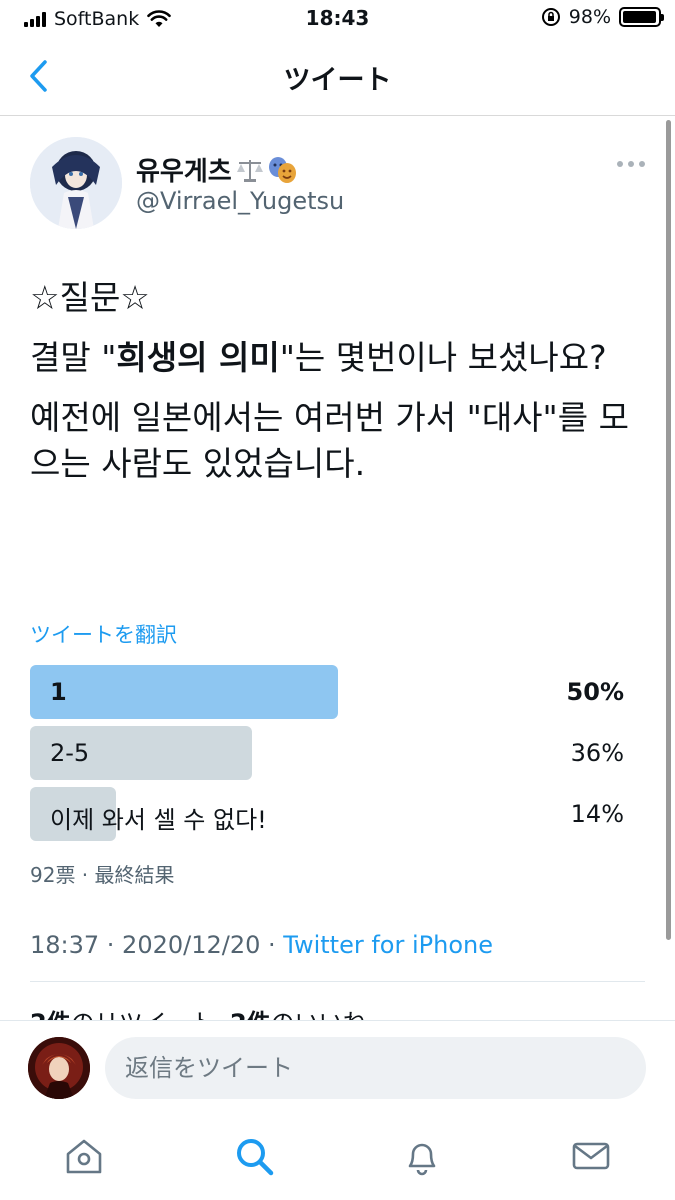  I want to click on tweet-line-2-bold: 희생의 의미, so click(198, 357).